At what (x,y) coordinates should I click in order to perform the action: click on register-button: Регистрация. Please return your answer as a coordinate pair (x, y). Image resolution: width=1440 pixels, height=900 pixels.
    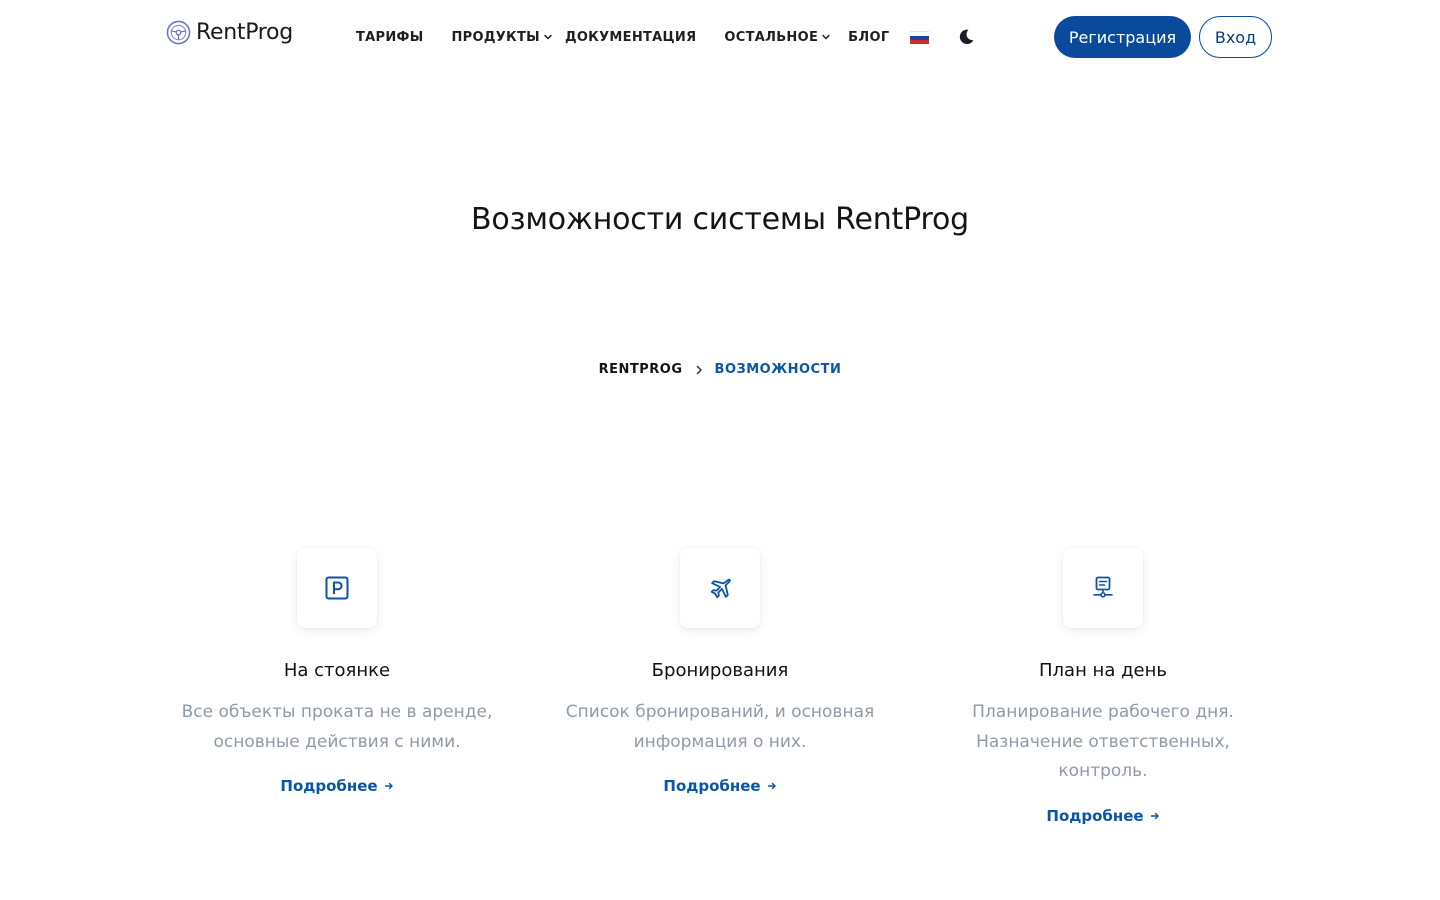
    Looking at the image, I should click on (1122, 37).